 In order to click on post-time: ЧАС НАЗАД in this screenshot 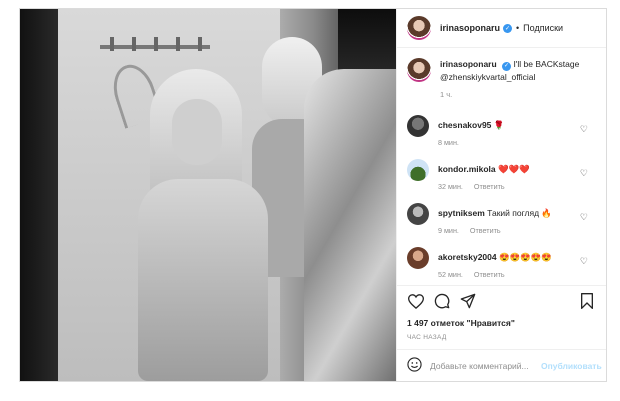, I will do `click(427, 337)`.